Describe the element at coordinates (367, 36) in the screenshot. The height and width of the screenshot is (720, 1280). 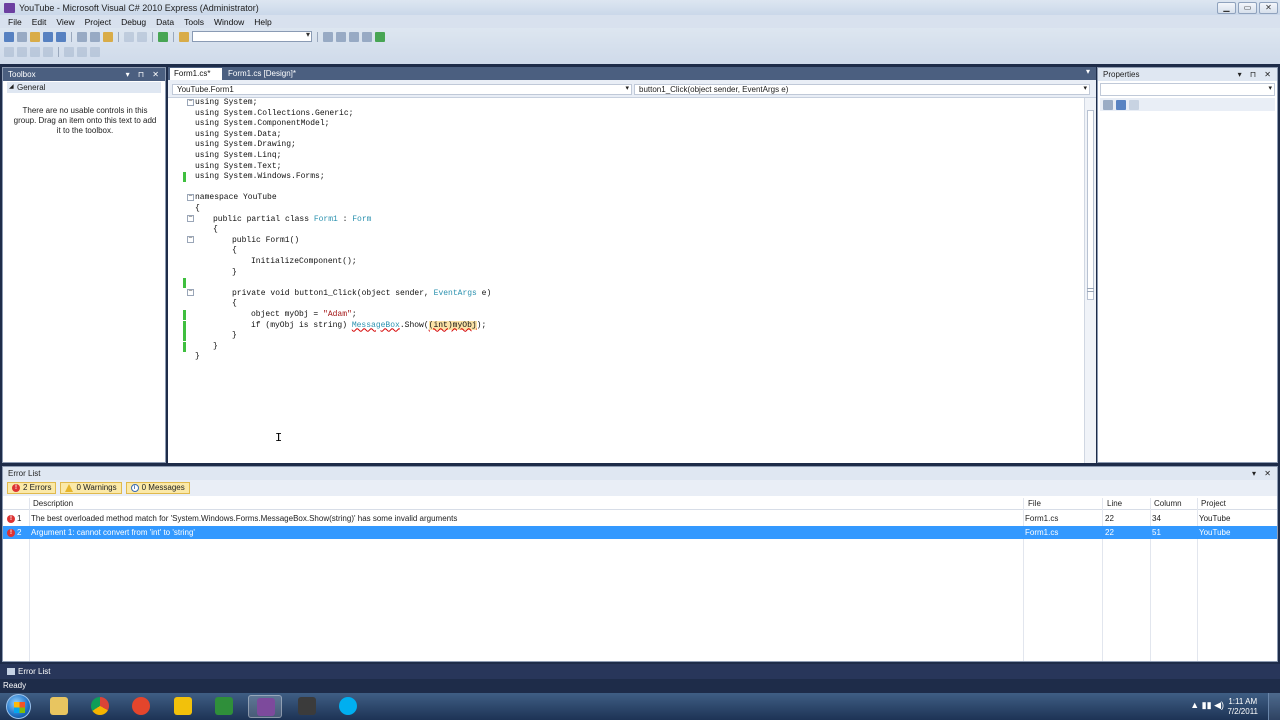
I see `database-explorer-icon` at that location.